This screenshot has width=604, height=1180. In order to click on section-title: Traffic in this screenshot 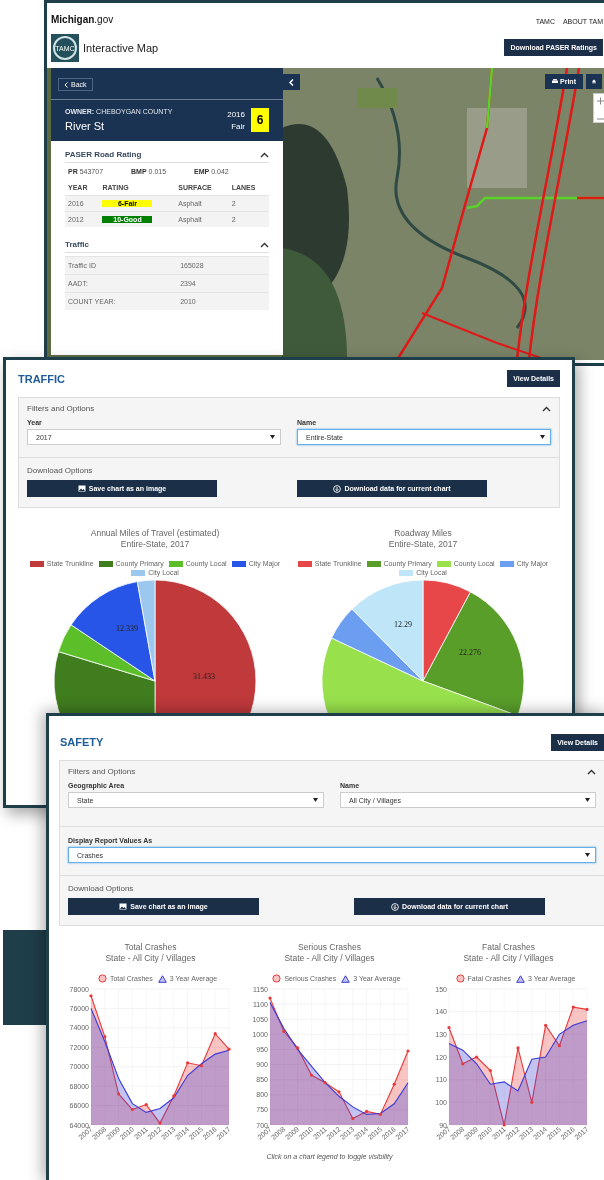, I will do `click(77, 244)`.